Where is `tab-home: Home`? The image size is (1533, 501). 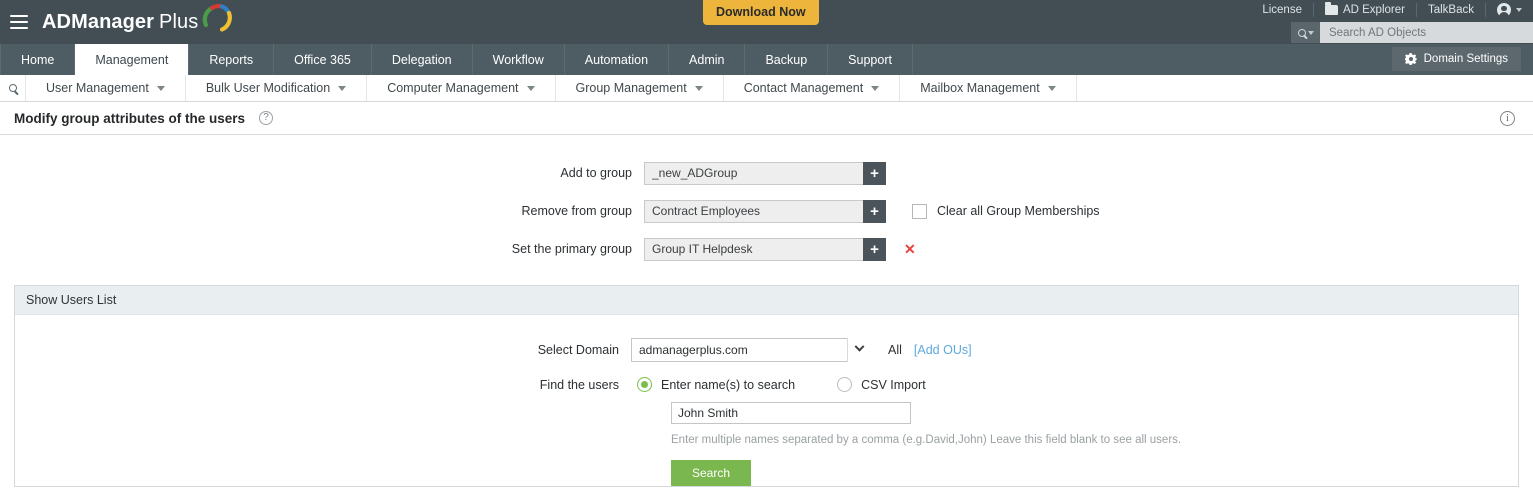 tab-home: Home is located at coordinates (38, 59).